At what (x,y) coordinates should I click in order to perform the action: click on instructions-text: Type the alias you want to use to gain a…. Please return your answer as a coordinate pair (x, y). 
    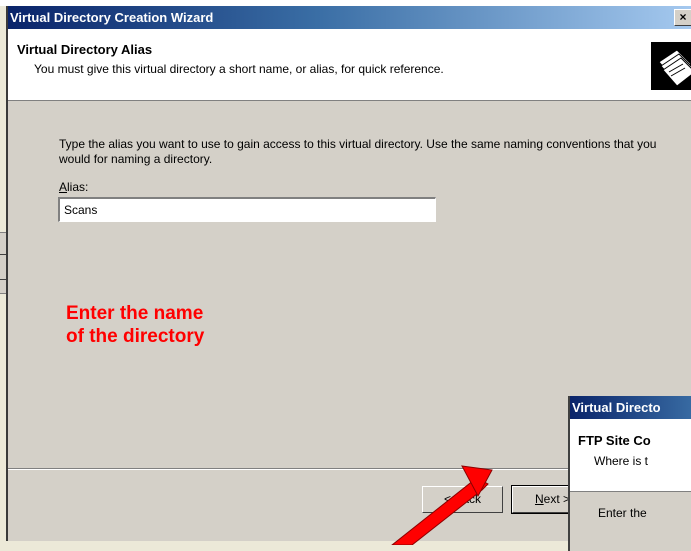
    Looking at the image, I should click on (358, 151).